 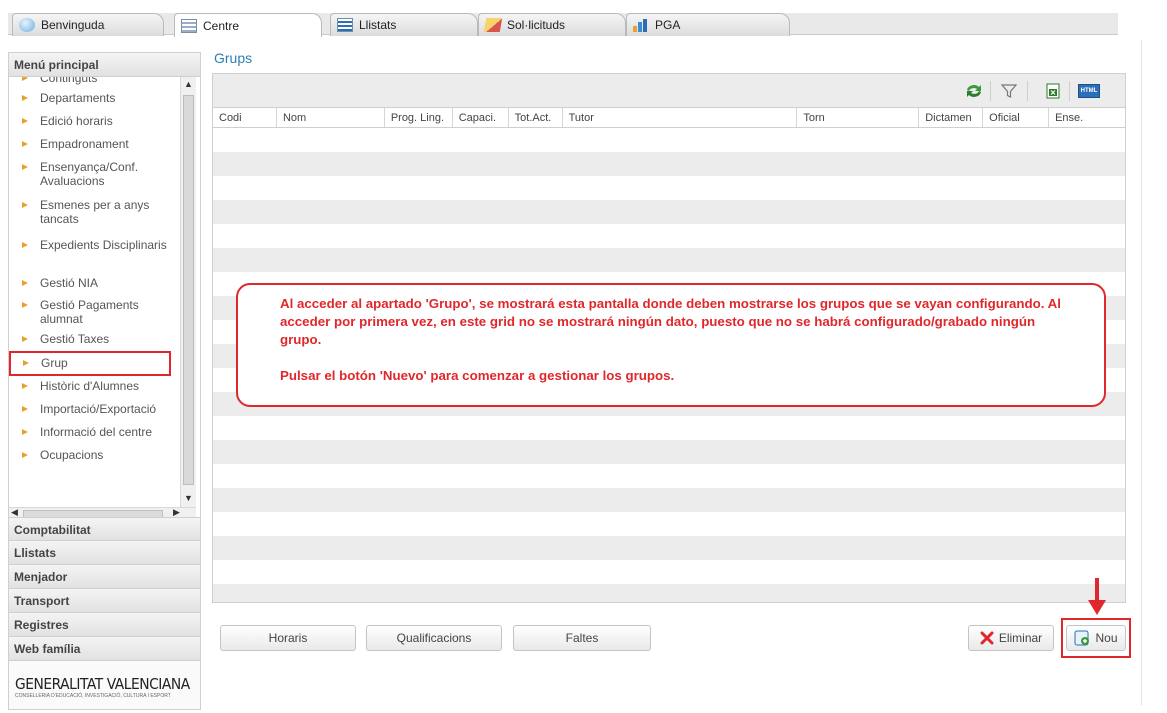 I want to click on column-header-tutor: Tutor, so click(x=680, y=117).